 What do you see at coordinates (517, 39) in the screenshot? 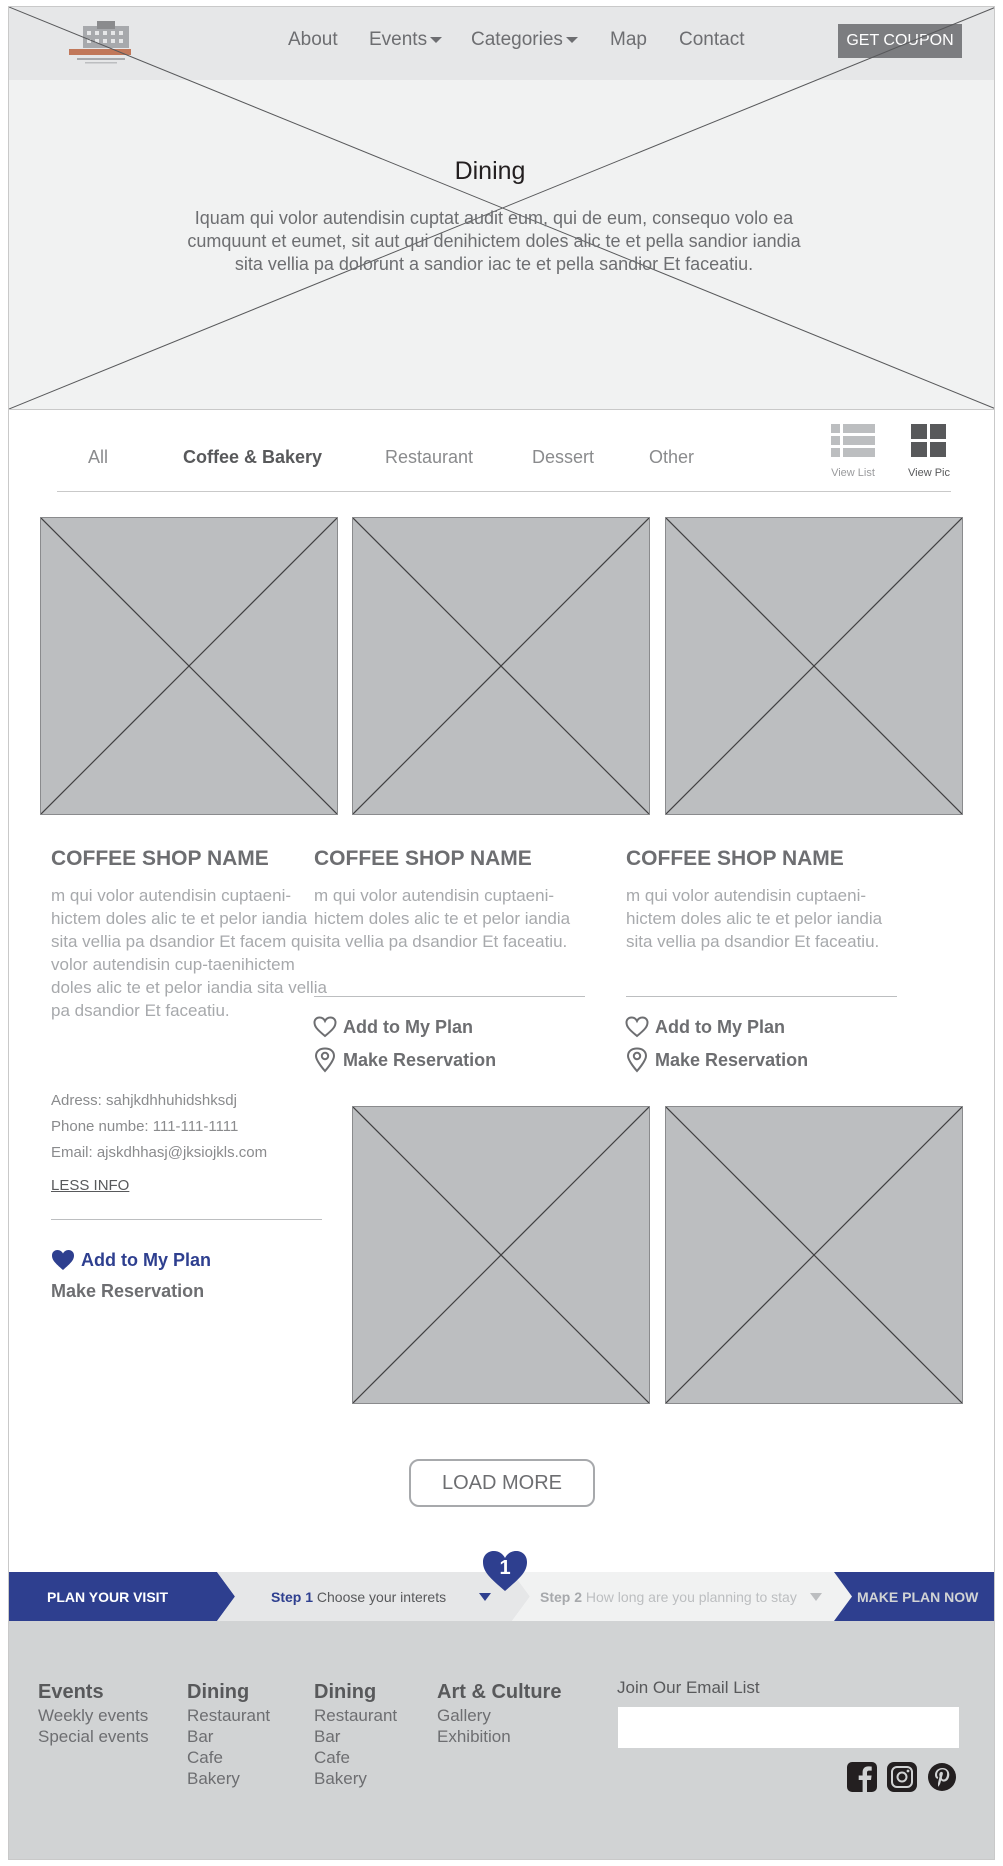
I see `nav-categories-label: Categories` at bounding box center [517, 39].